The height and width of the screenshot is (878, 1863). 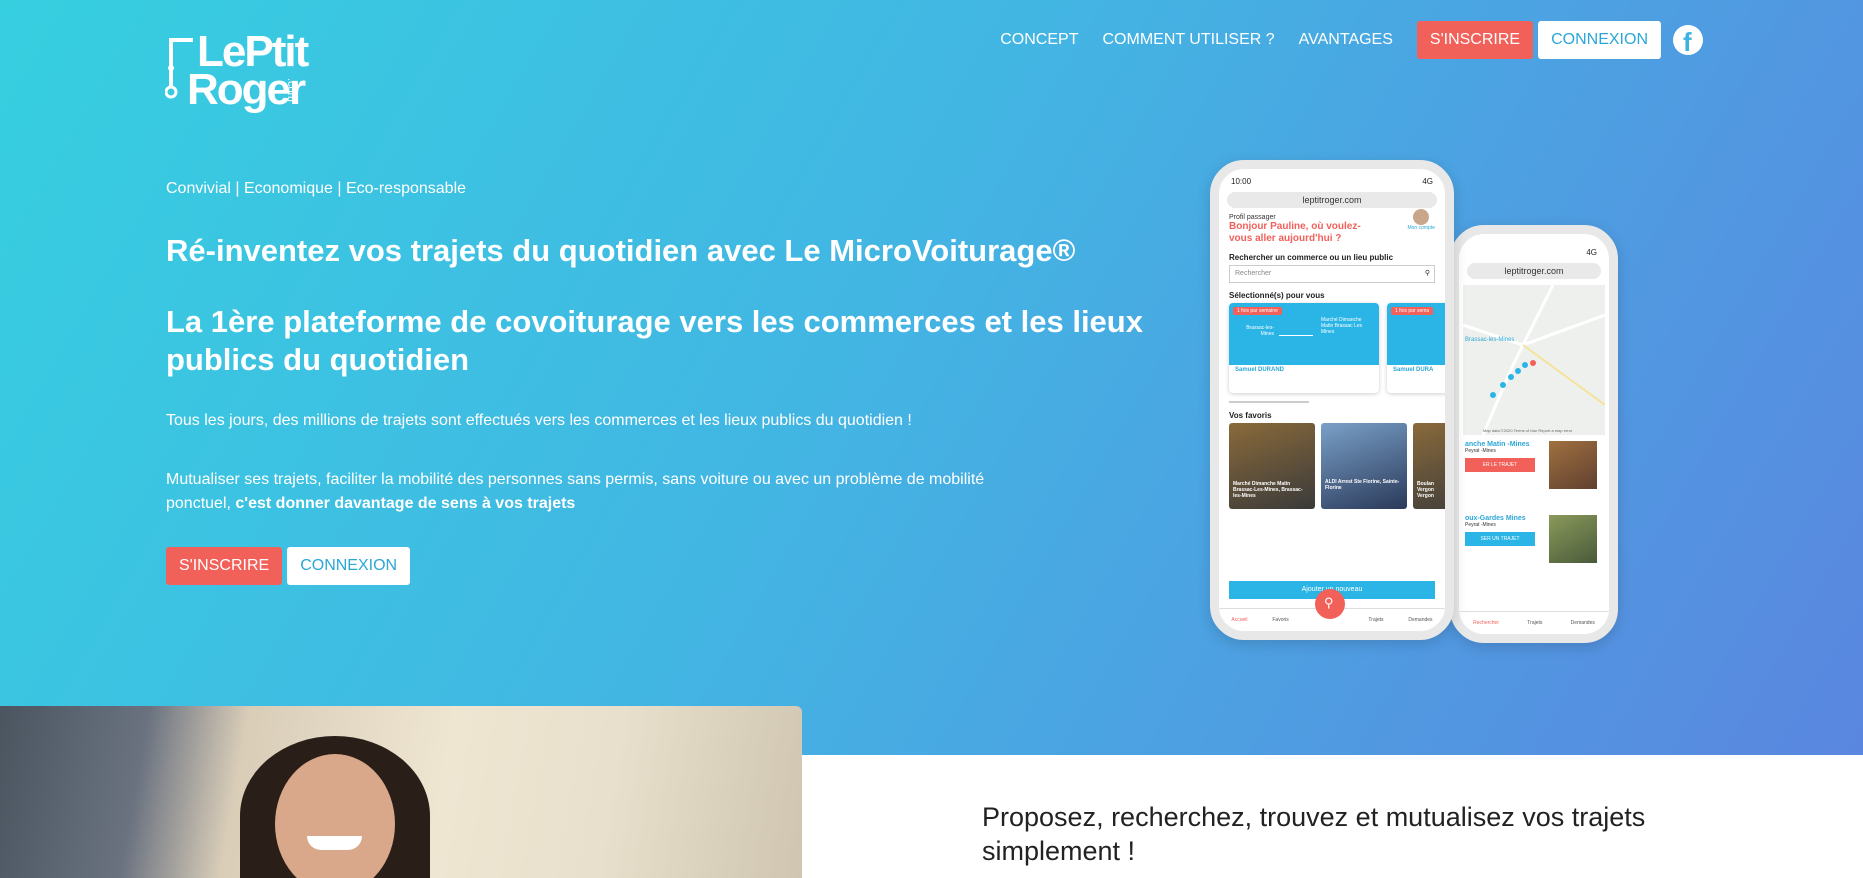 What do you see at coordinates (1257, 311) in the screenshot?
I see `frequency-badge: 1 fois par semaine` at bounding box center [1257, 311].